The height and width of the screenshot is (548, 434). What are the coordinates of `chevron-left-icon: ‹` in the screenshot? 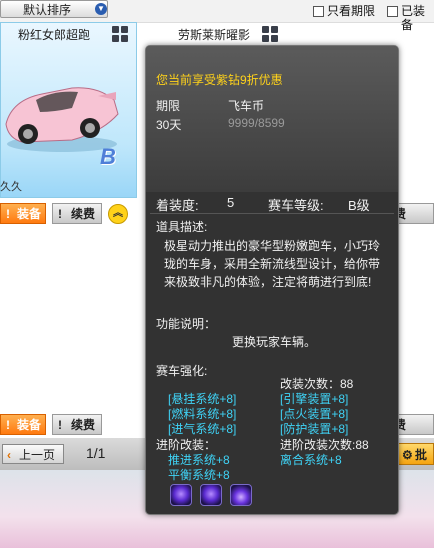 It's located at (9, 455).